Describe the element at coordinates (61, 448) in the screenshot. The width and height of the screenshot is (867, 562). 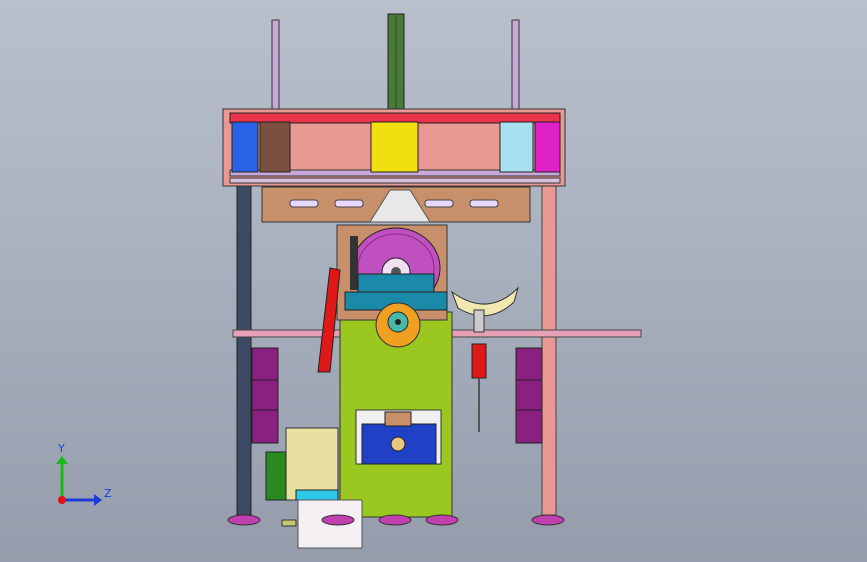
I see `y-axis-label: Y` at that location.